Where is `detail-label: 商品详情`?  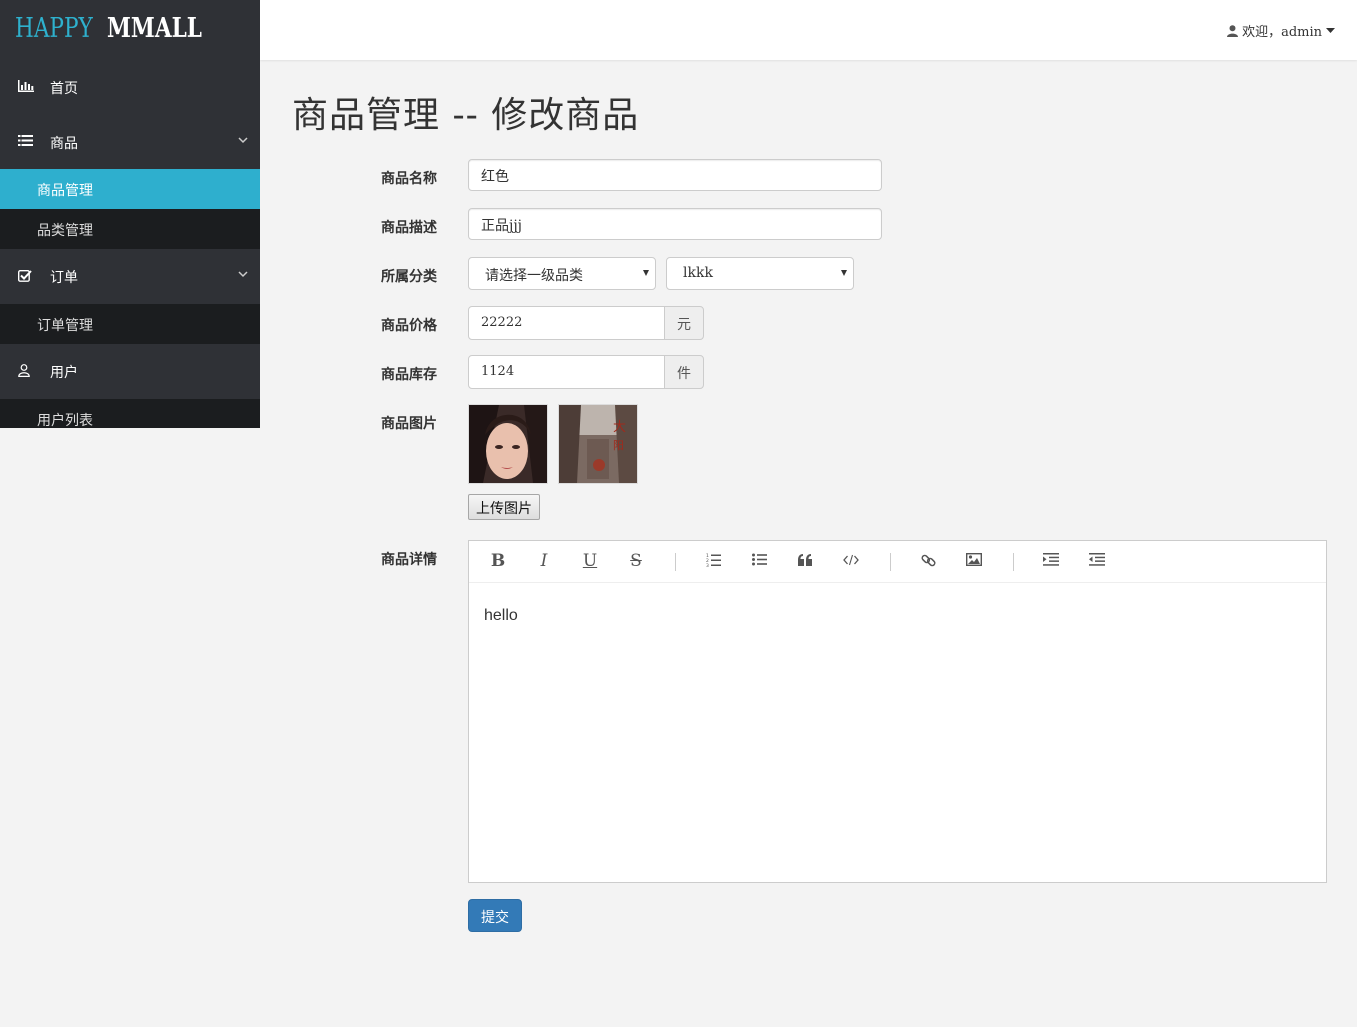
detail-label: 商品详情 is located at coordinates (409, 560).